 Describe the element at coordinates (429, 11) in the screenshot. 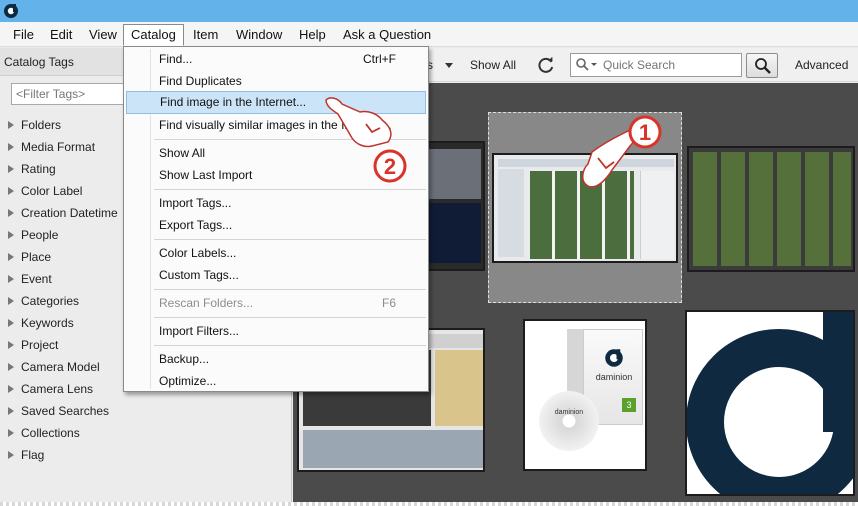

I see `title-bar` at that location.